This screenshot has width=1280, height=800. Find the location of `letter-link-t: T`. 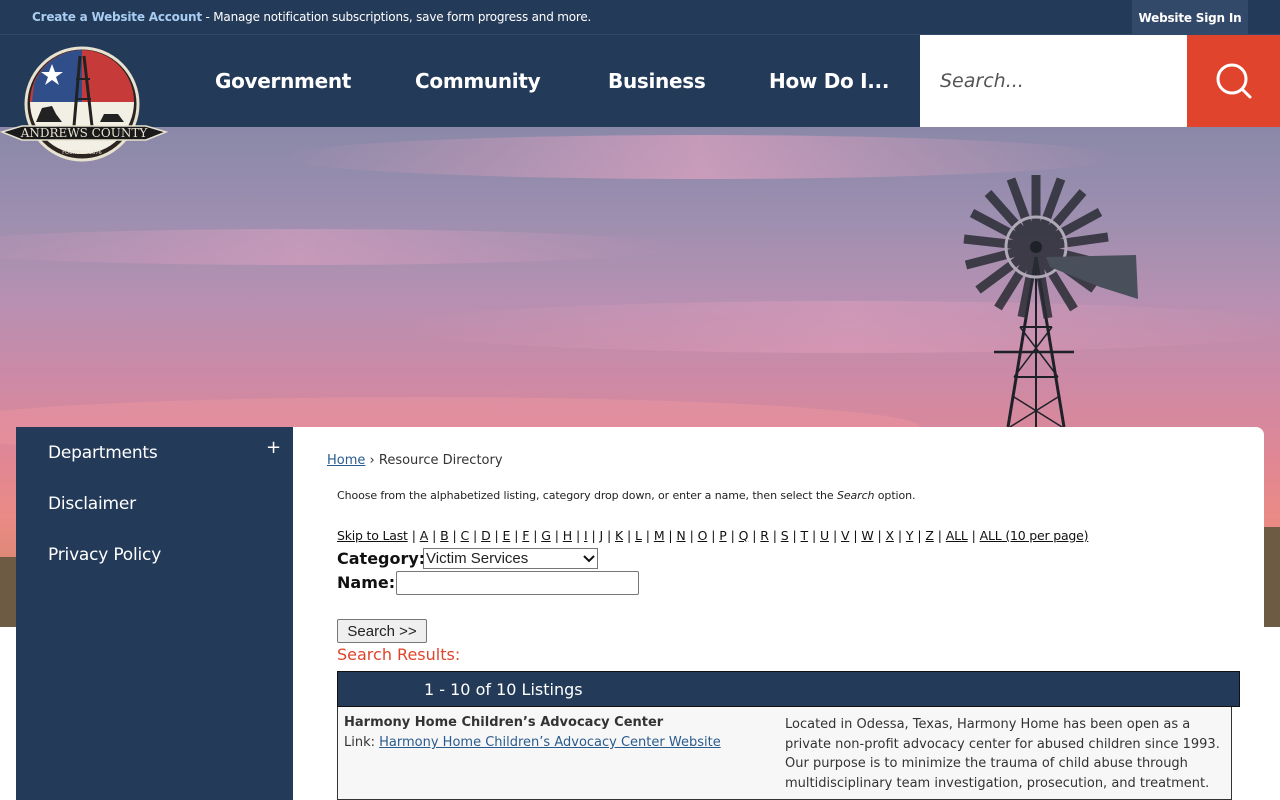

letter-link-t: T is located at coordinates (805, 535).